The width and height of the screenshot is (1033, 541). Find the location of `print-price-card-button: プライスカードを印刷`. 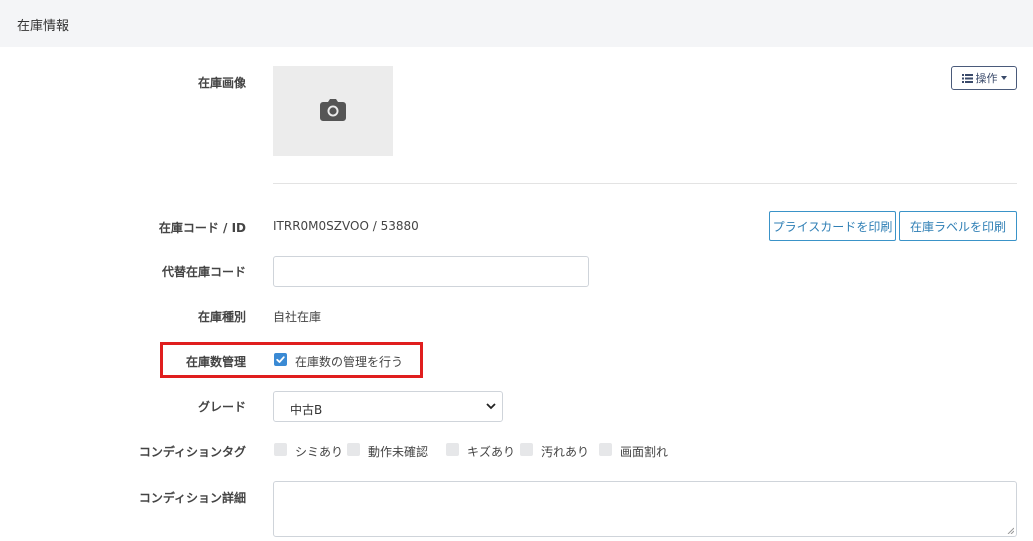

print-price-card-button: プライスカードを印刷 is located at coordinates (832, 226).